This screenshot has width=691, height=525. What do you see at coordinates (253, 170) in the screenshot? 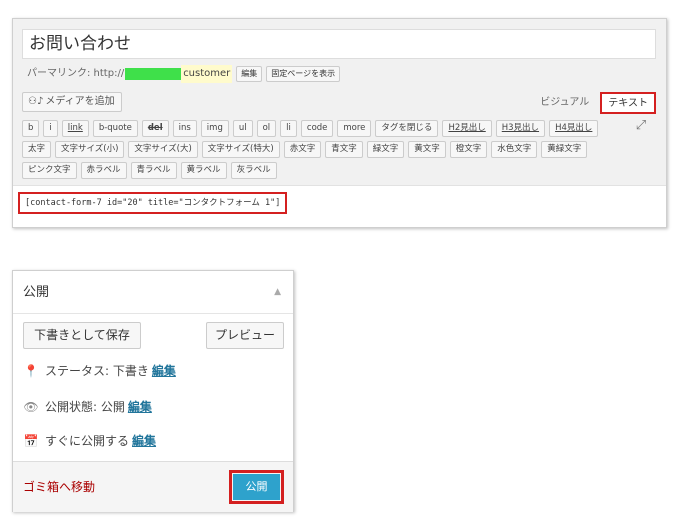
I see `qt-gray-label-button: 灰ラベル` at bounding box center [253, 170].